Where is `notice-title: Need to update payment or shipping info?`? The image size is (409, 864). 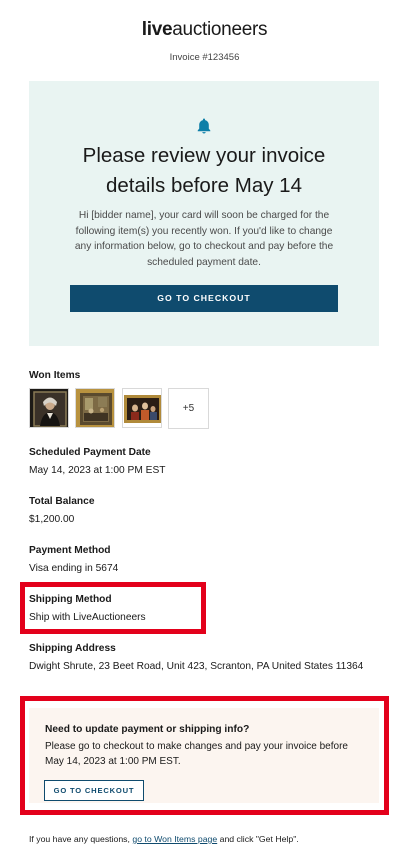 notice-title: Need to update payment or shipping info? is located at coordinates (147, 729).